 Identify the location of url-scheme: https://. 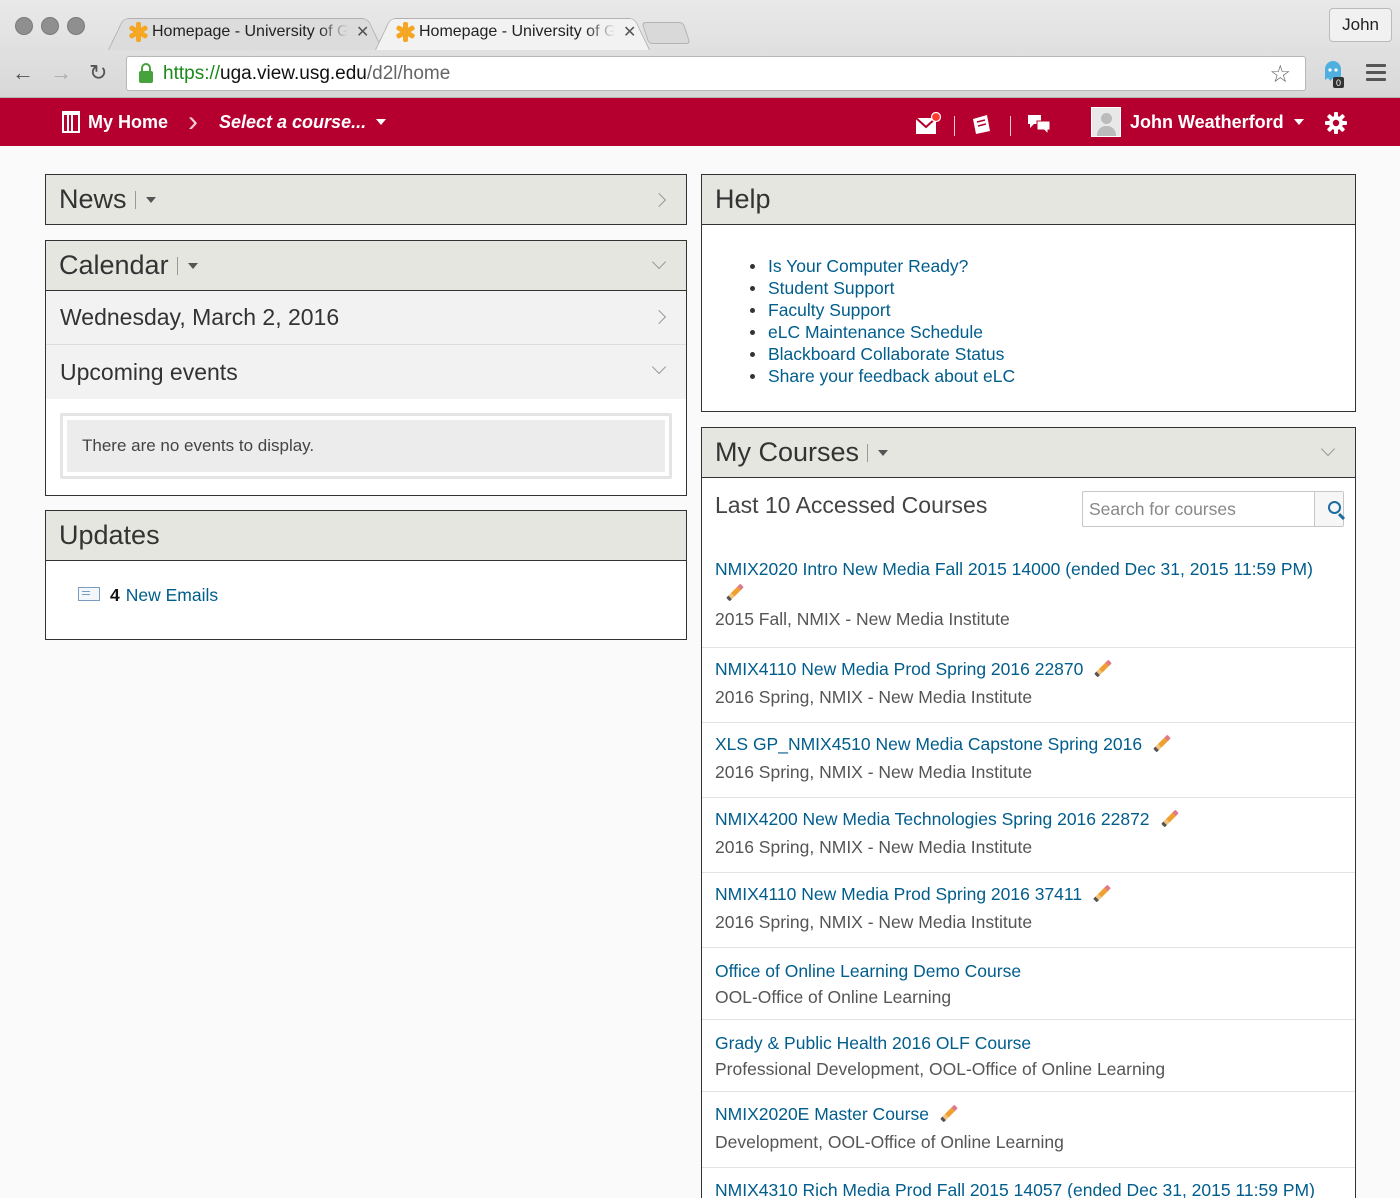
(192, 73).